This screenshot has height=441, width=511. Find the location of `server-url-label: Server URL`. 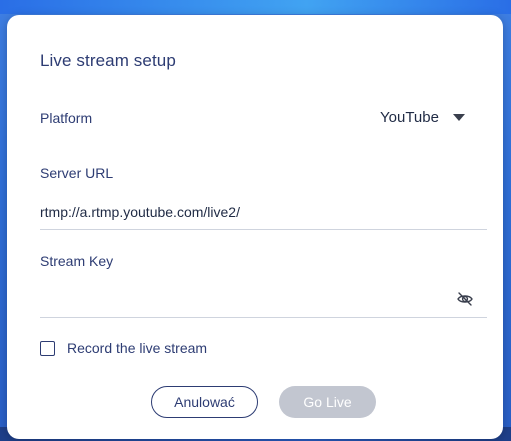

server-url-label: Server URL is located at coordinates (77, 173).